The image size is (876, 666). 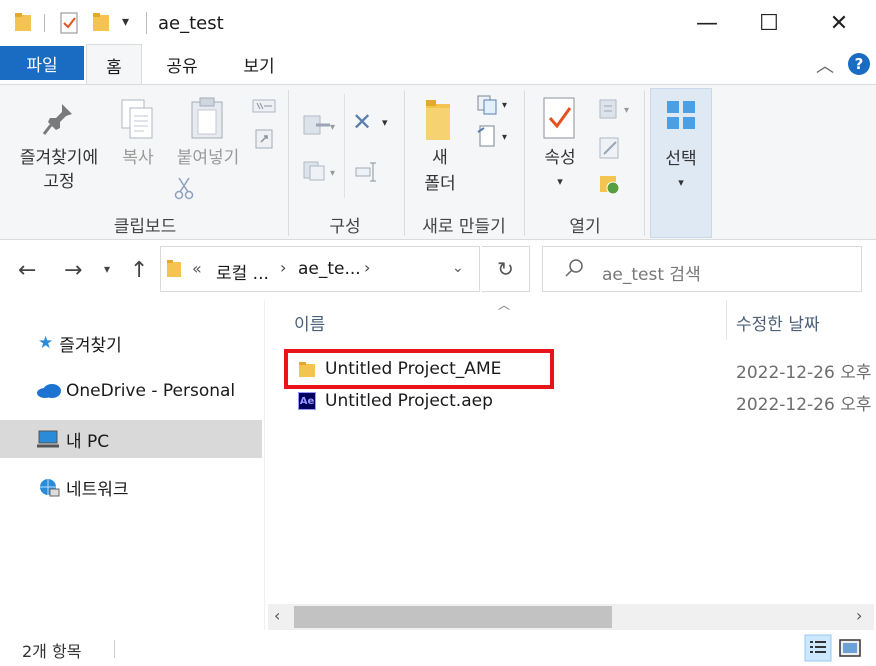 What do you see at coordinates (859, 615) in the screenshot?
I see `scroll-right-icon: ›` at bounding box center [859, 615].